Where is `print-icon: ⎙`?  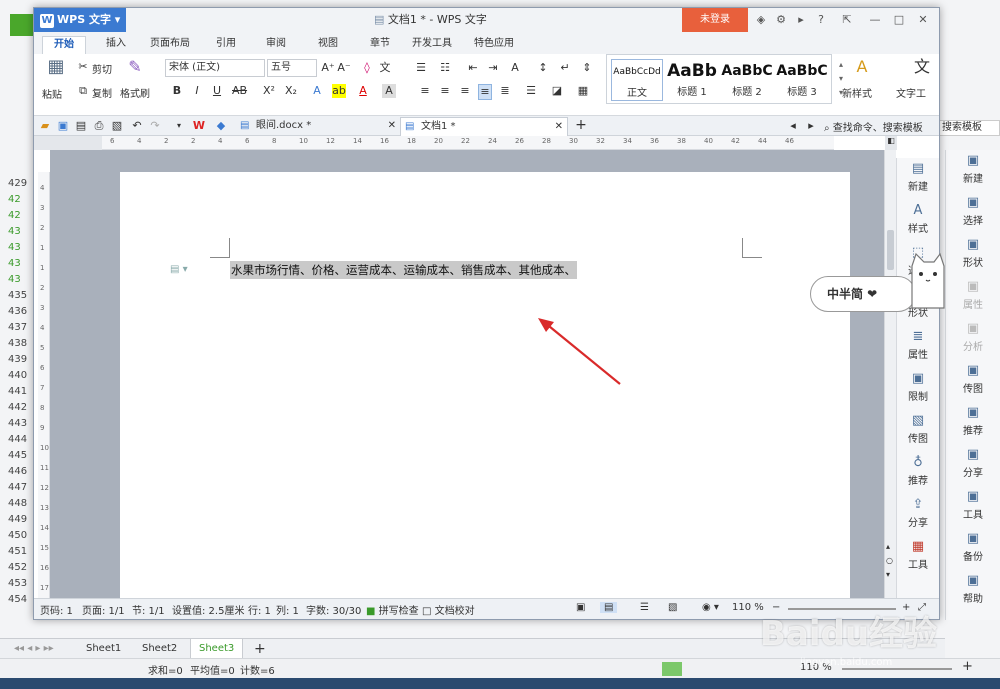 print-icon: ⎙ is located at coordinates (99, 126).